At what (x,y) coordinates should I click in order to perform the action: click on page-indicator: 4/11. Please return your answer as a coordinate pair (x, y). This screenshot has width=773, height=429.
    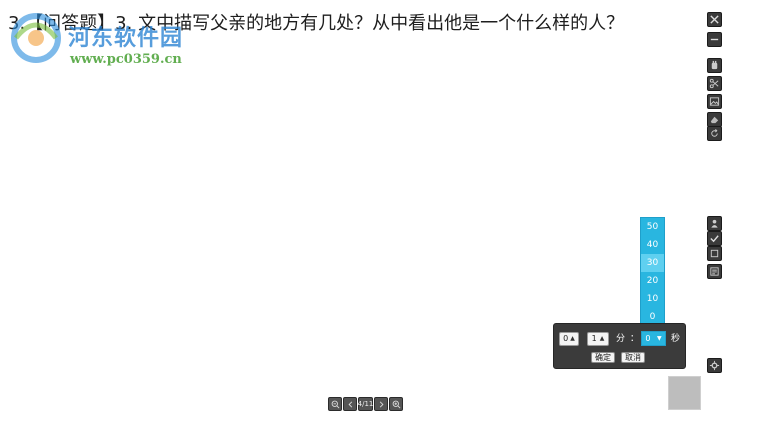
    Looking at the image, I should click on (365, 404).